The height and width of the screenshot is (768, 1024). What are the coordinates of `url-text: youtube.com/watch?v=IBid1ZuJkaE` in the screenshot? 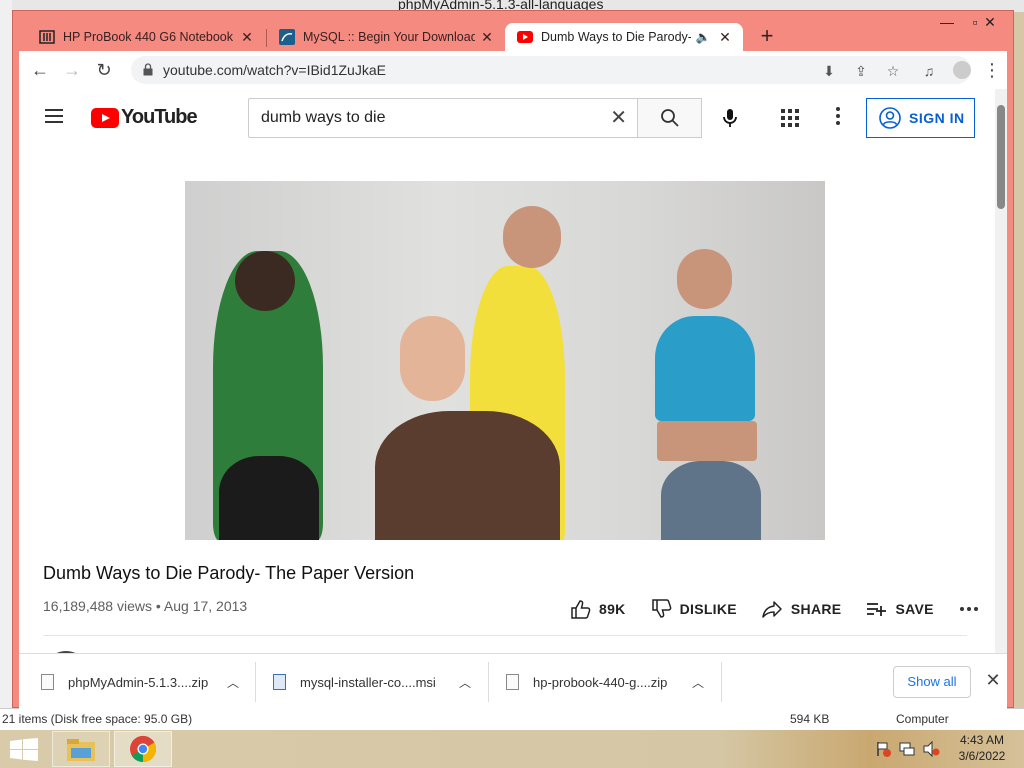 It's located at (274, 70).